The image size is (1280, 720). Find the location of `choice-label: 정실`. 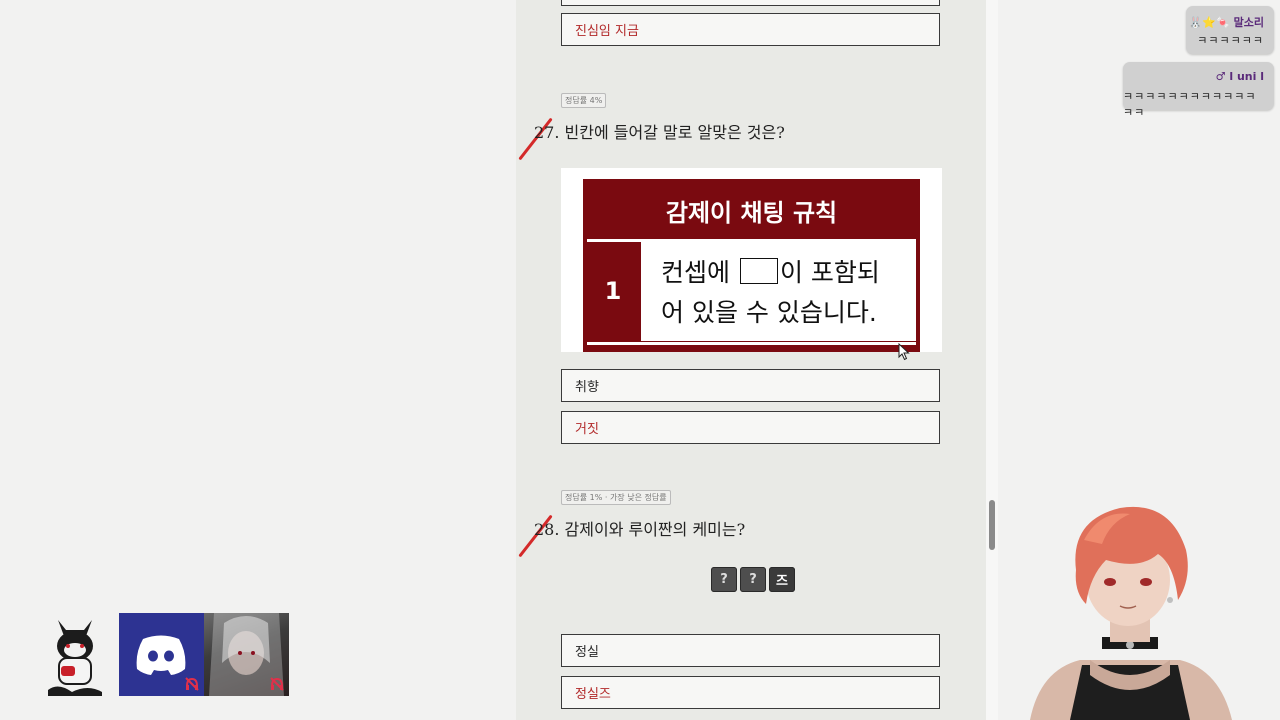

choice-label: 정실 is located at coordinates (587, 652).